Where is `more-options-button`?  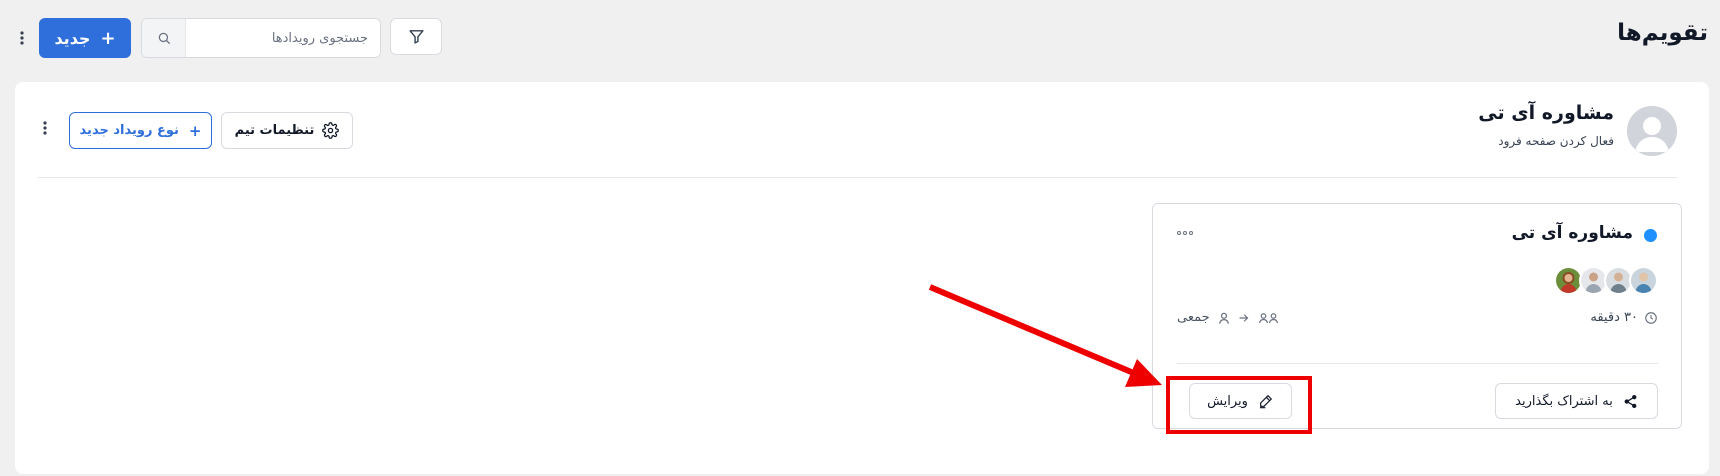
more-options-button is located at coordinates (22, 38).